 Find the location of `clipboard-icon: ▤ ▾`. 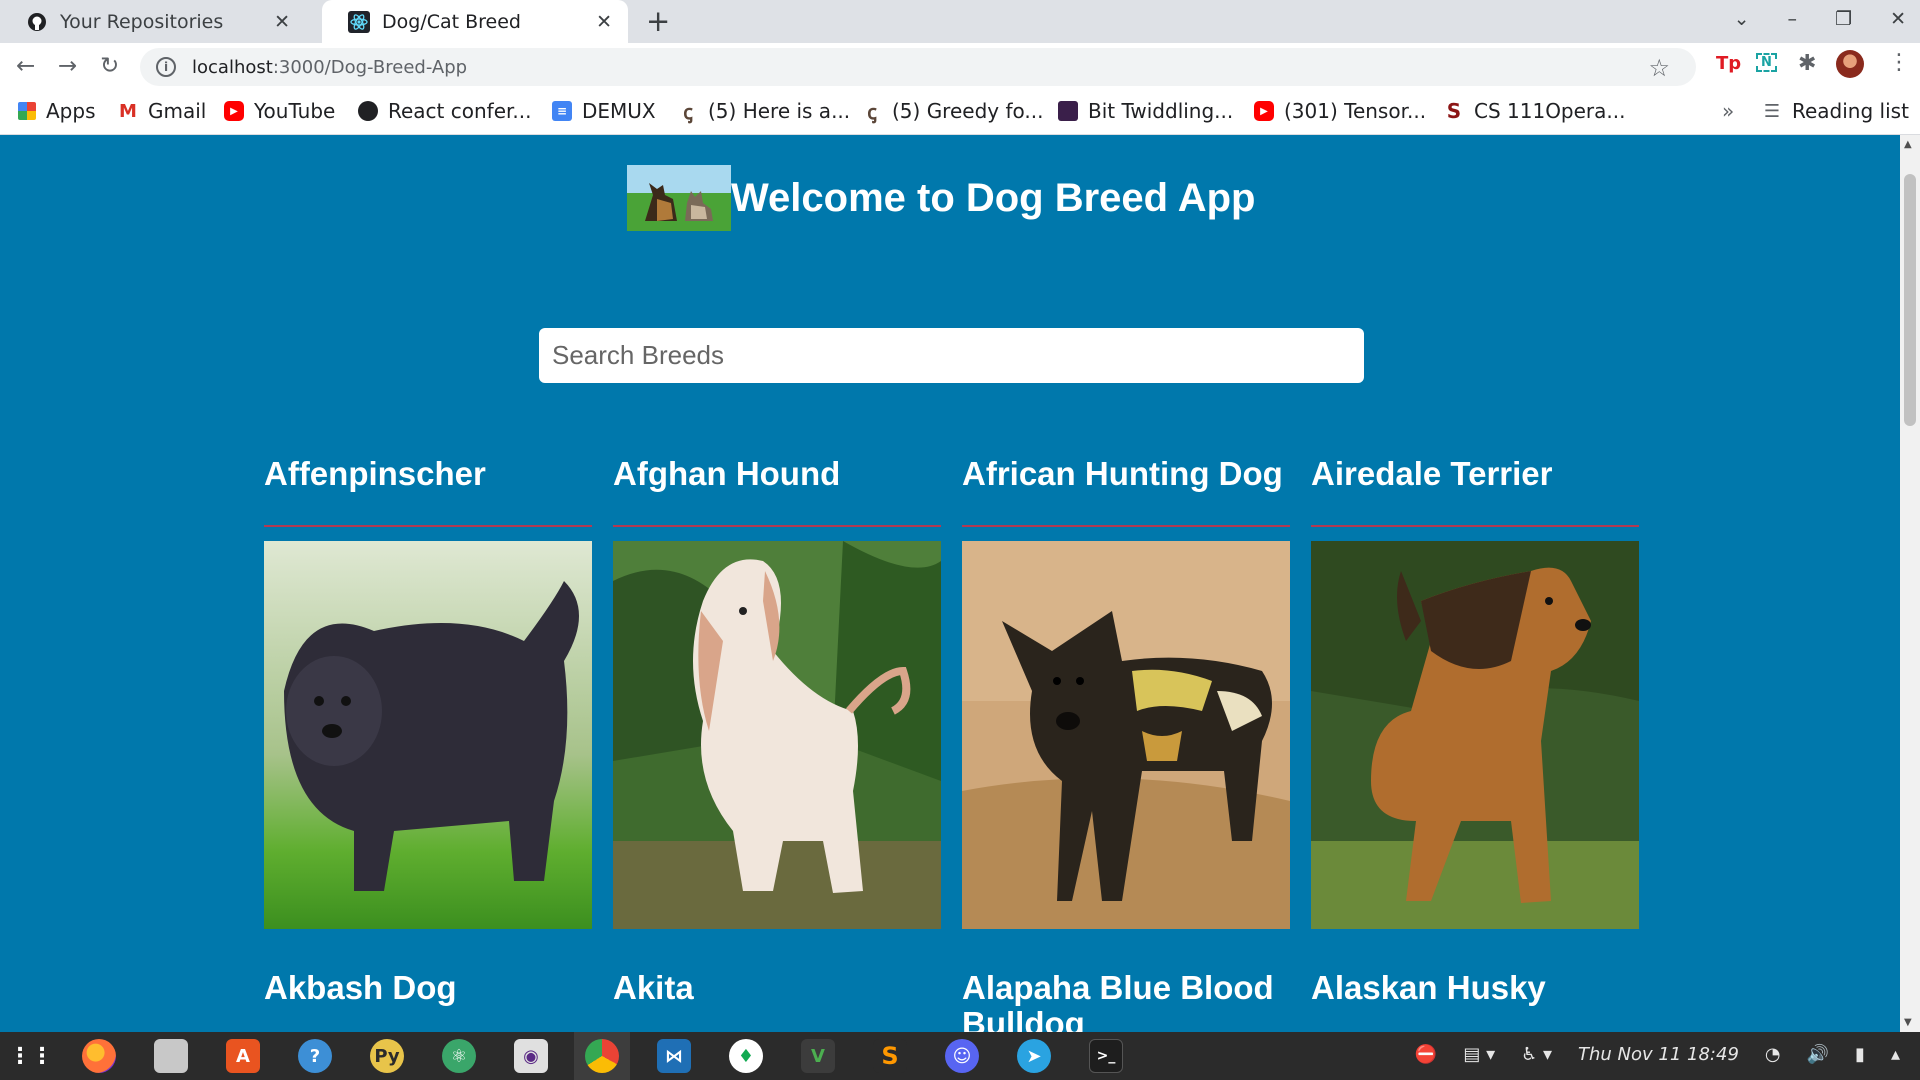

clipboard-icon: ▤ ▾ is located at coordinates (1479, 1054).